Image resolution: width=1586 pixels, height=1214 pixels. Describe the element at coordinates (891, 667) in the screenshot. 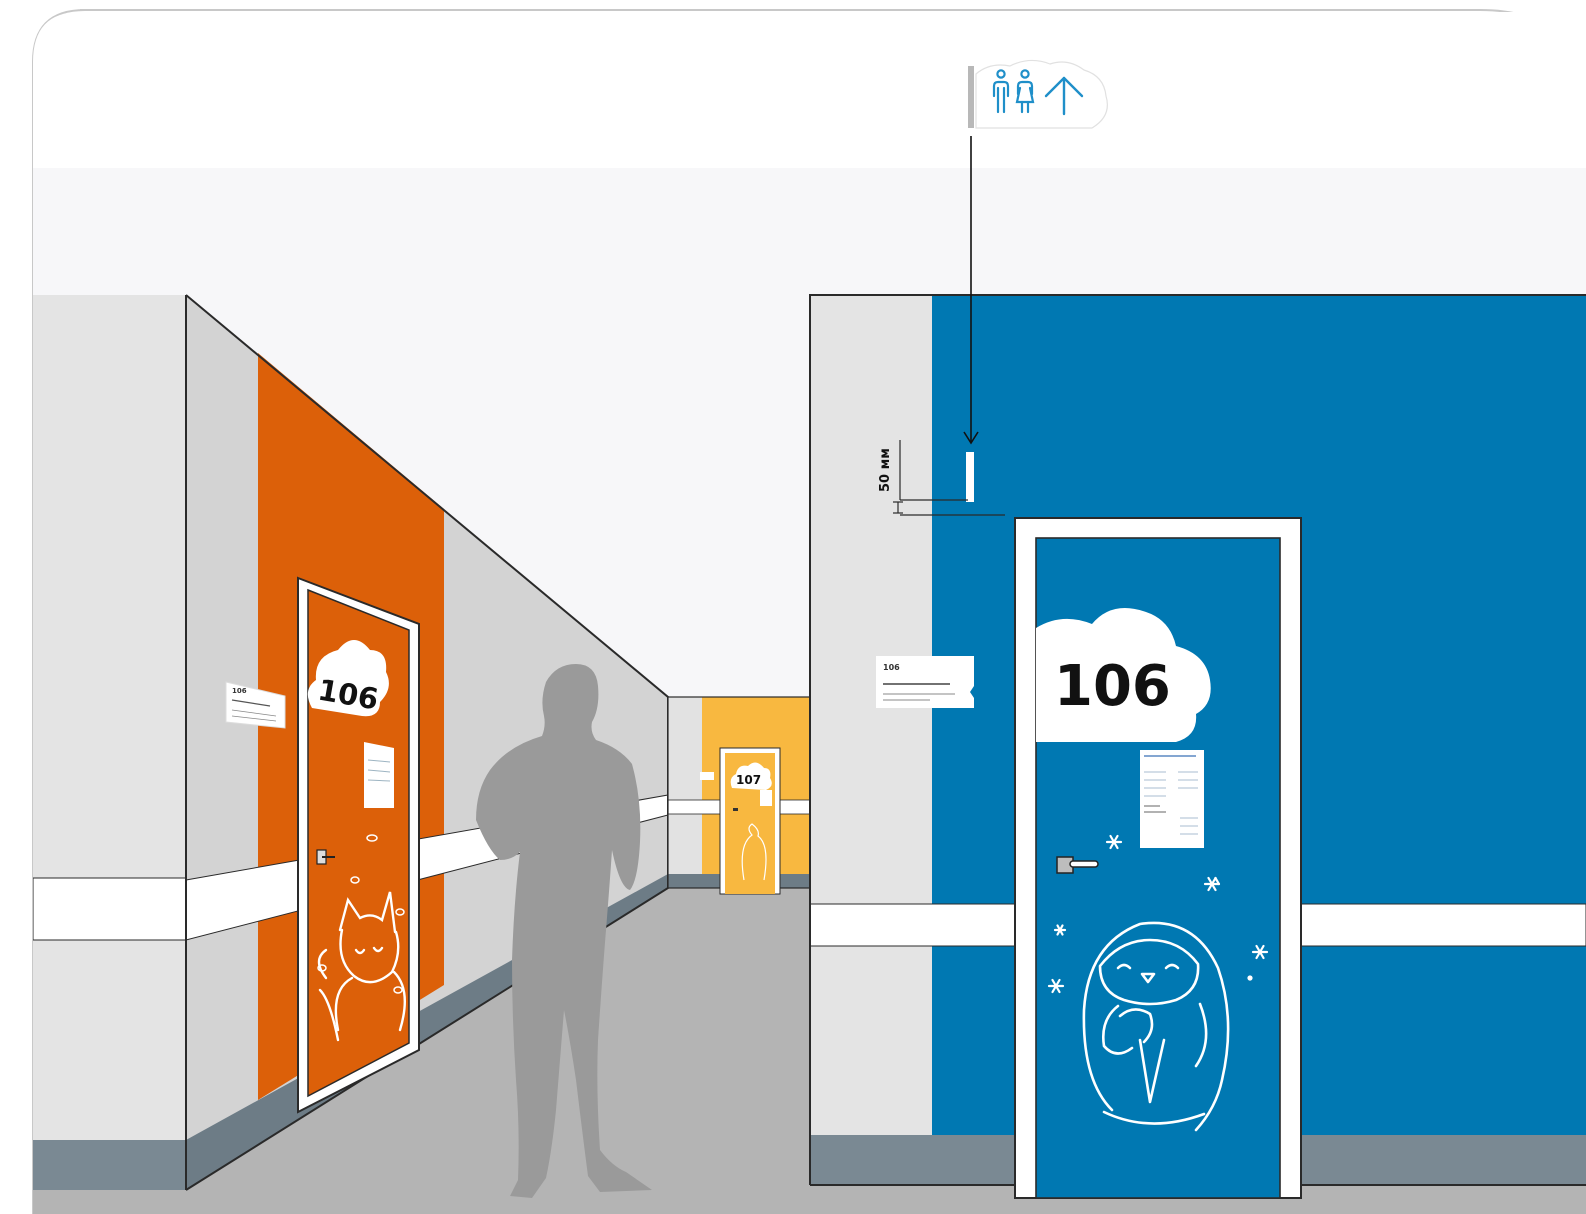

I see `right-plate-number: 106` at that location.